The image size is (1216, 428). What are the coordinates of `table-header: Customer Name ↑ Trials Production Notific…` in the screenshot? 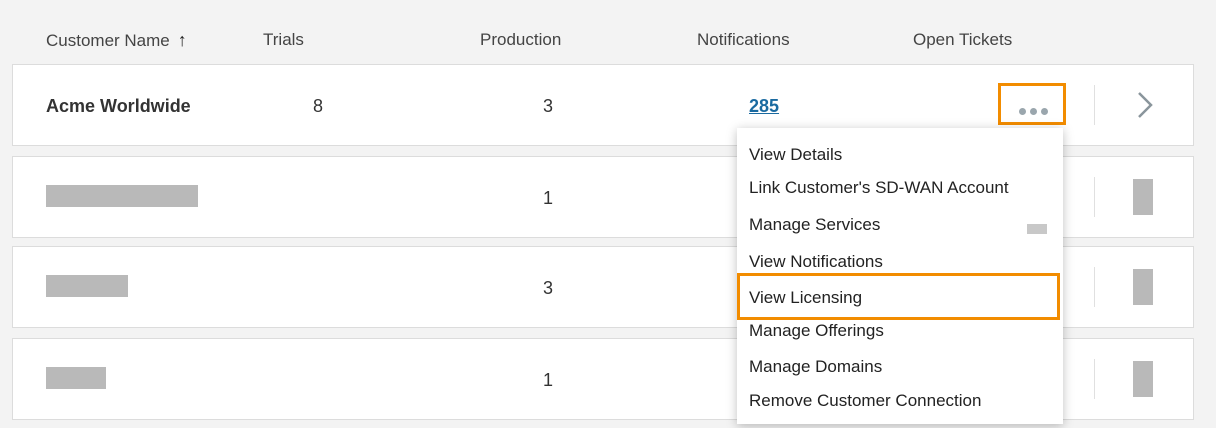 It's located at (608, 28).